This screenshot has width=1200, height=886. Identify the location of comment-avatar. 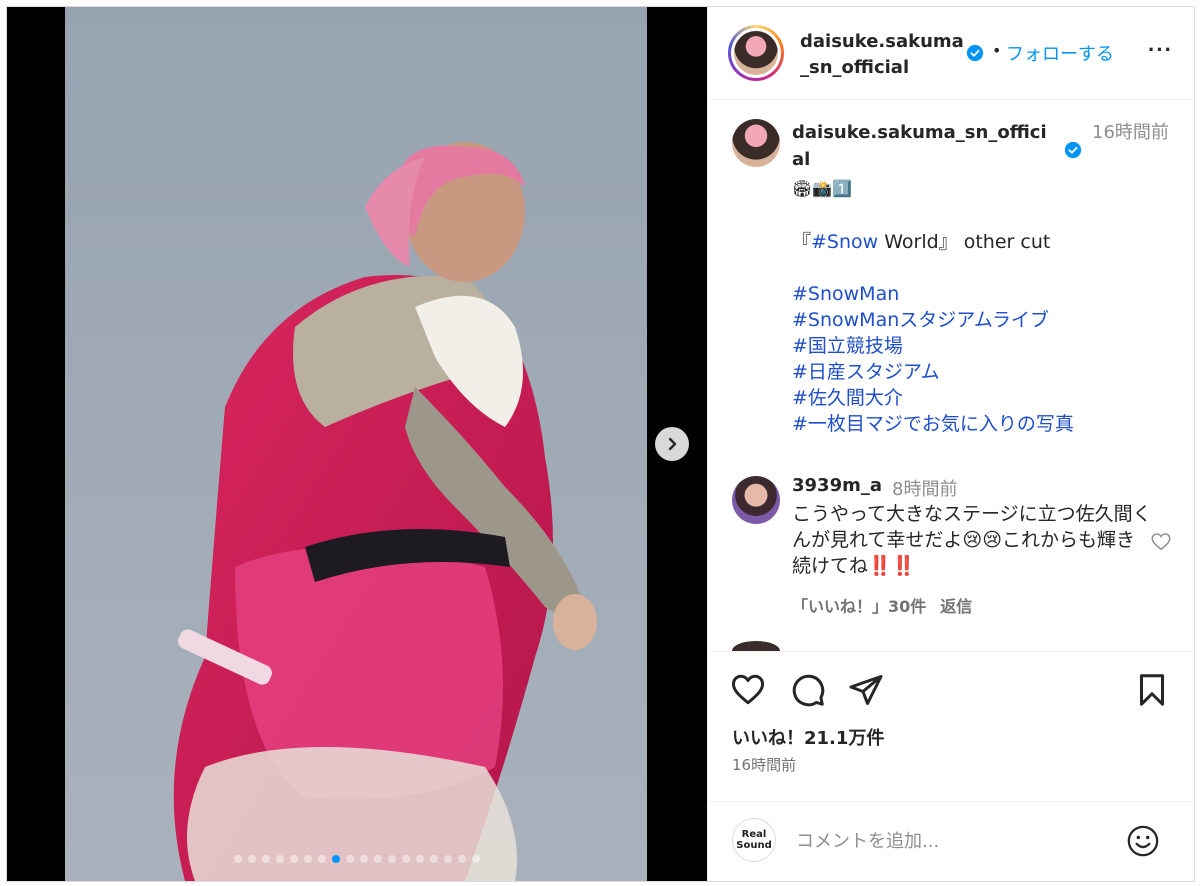
(756, 500).